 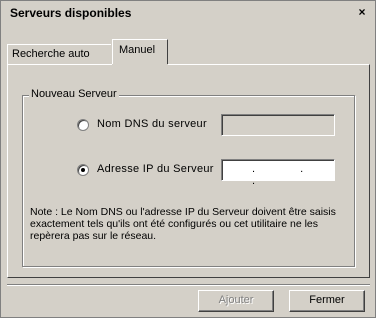 I want to click on ip-radio, so click(x=83, y=170).